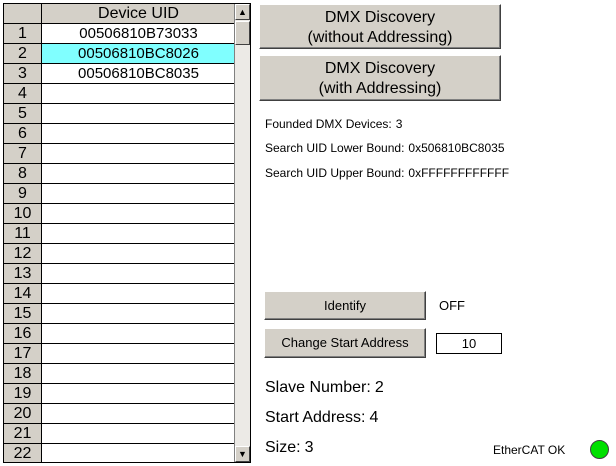 This screenshot has height=466, width=616. I want to click on table-row: 17, so click(119, 354).